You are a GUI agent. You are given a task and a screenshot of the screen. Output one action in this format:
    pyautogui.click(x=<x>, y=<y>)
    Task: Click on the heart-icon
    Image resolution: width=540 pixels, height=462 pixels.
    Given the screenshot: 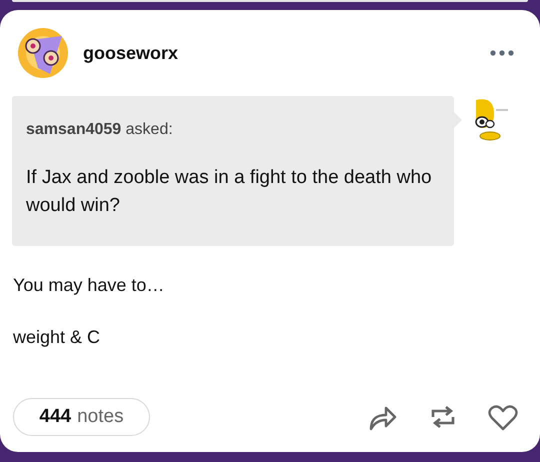 What is the action you would take?
    pyautogui.click(x=503, y=417)
    